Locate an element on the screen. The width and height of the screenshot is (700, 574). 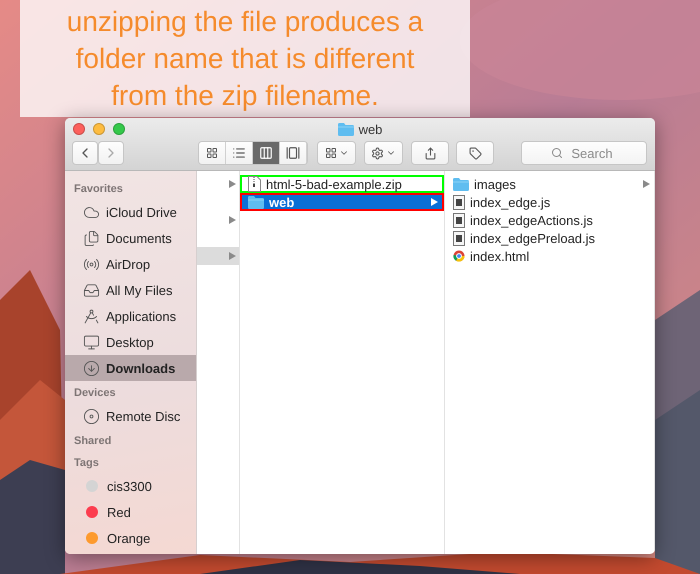
arrange-icon is located at coordinates (330, 153).